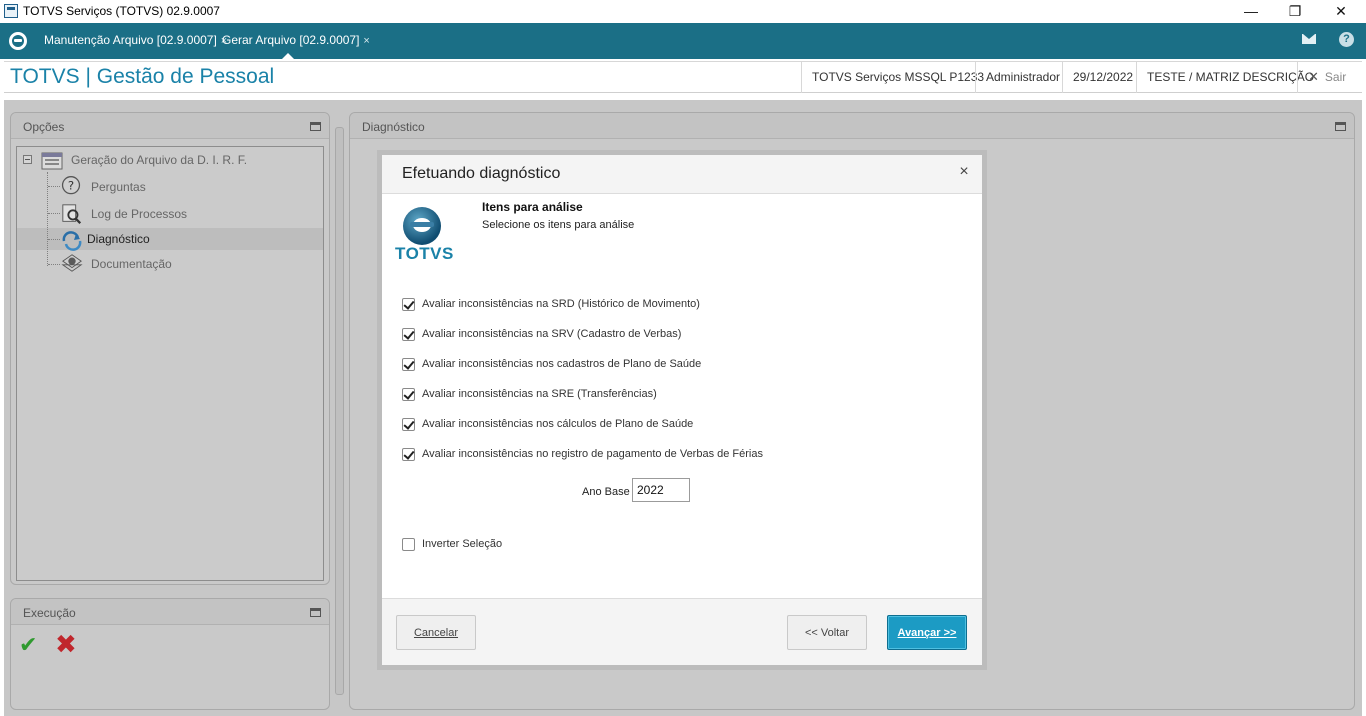 This screenshot has height=716, width=1366. What do you see at coordinates (424, 253) in the screenshot?
I see `totvs-logo-text: TOTVS` at bounding box center [424, 253].